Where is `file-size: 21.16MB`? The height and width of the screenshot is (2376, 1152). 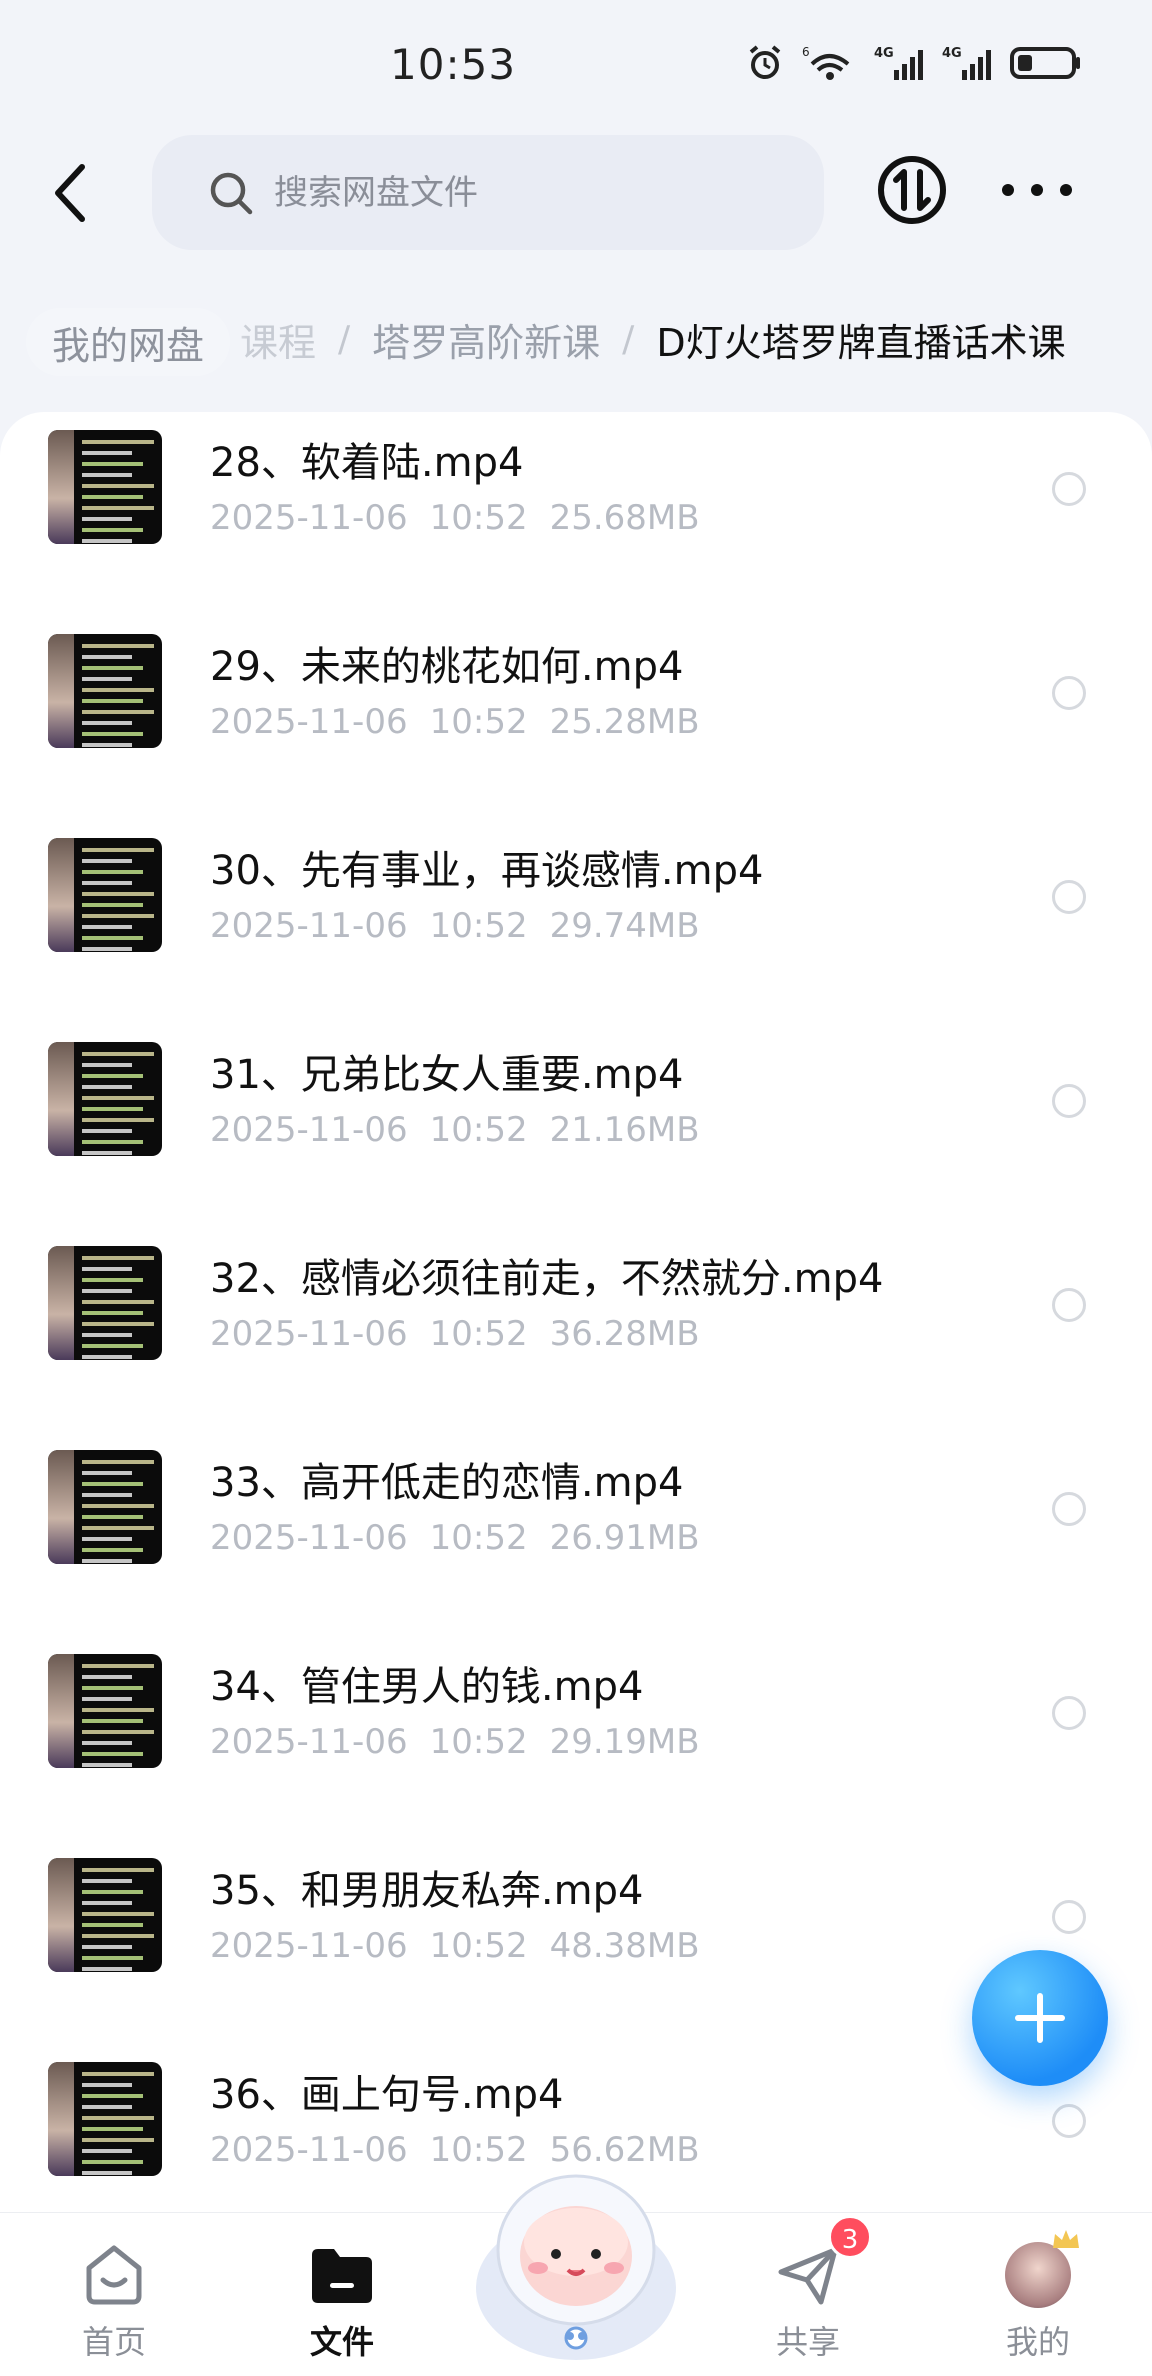
file-size: 21.16MB is located at coordinates (624, 1130).